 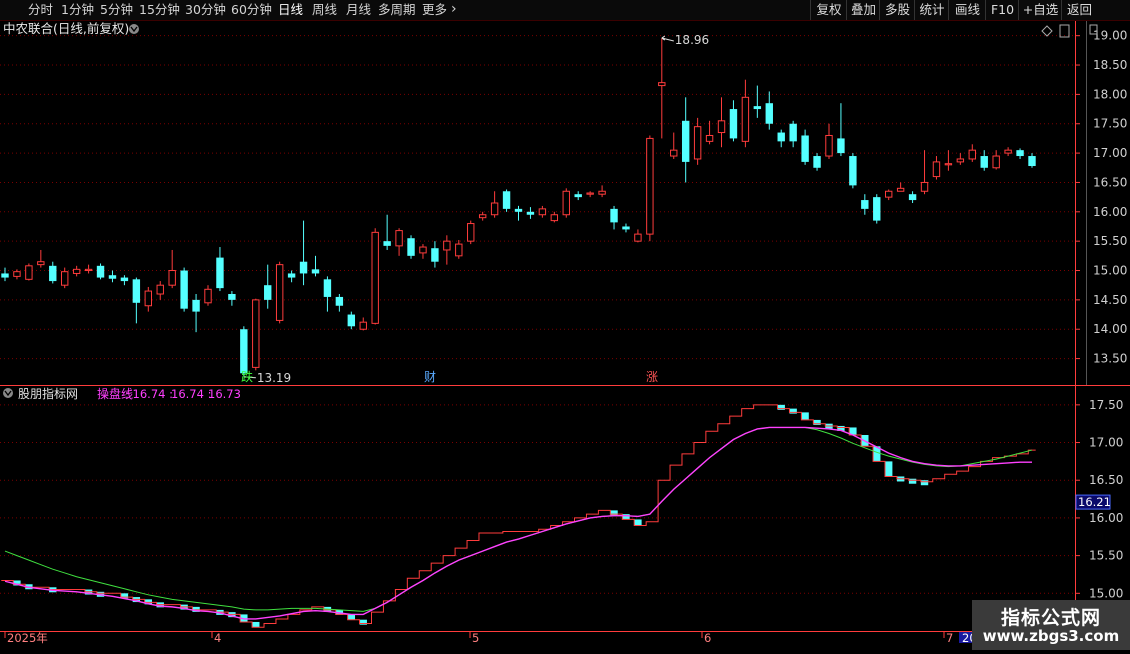 What do you see at coordinates (1106, 556) in the screenshot?
I see `indicator-tick-label: 15.50` at bounding box center [1106, 556].